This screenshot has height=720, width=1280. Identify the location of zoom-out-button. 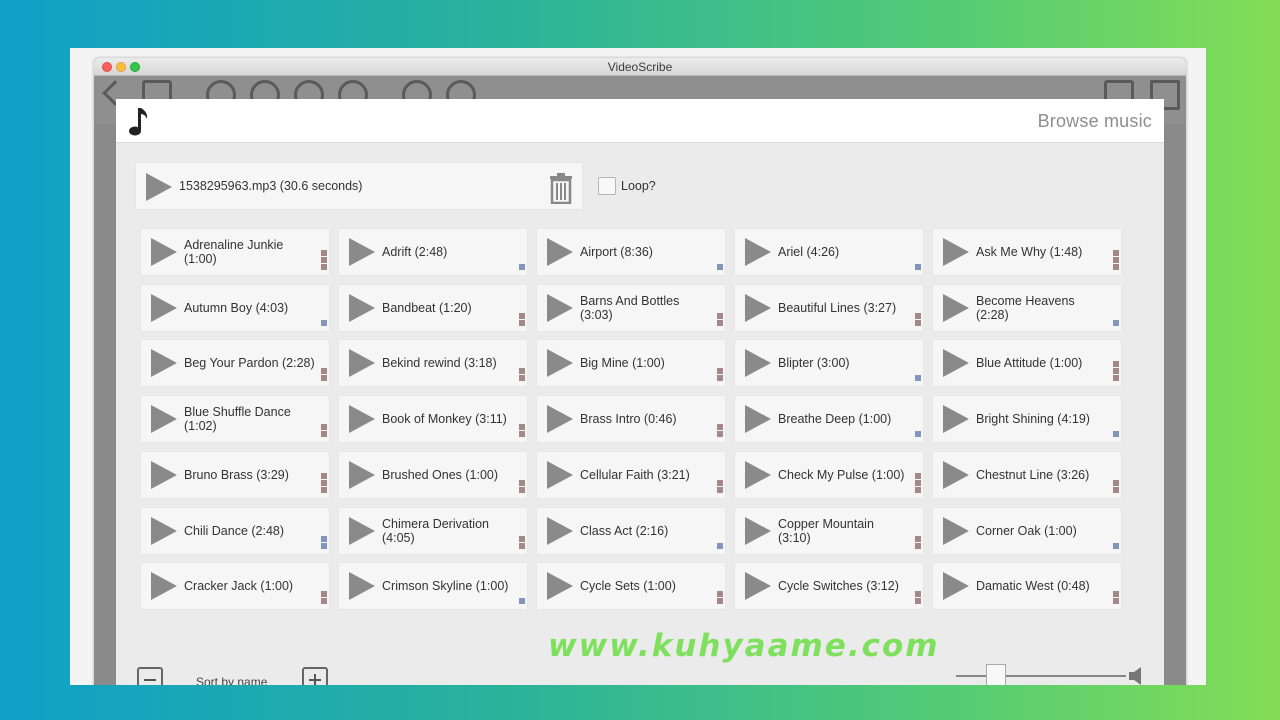
(150, 676).